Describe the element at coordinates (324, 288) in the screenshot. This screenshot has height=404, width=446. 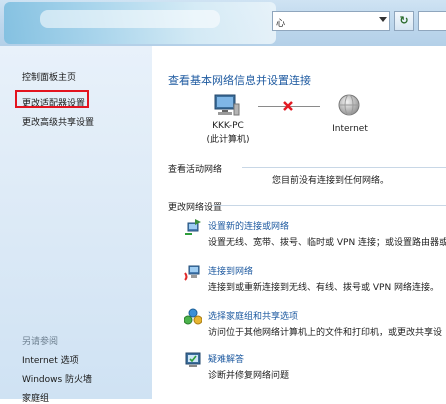
I see `connect-to-network-desc: 连接到或重新连接到无线、有线、拨号或 VPN 网络连接。` at that location.